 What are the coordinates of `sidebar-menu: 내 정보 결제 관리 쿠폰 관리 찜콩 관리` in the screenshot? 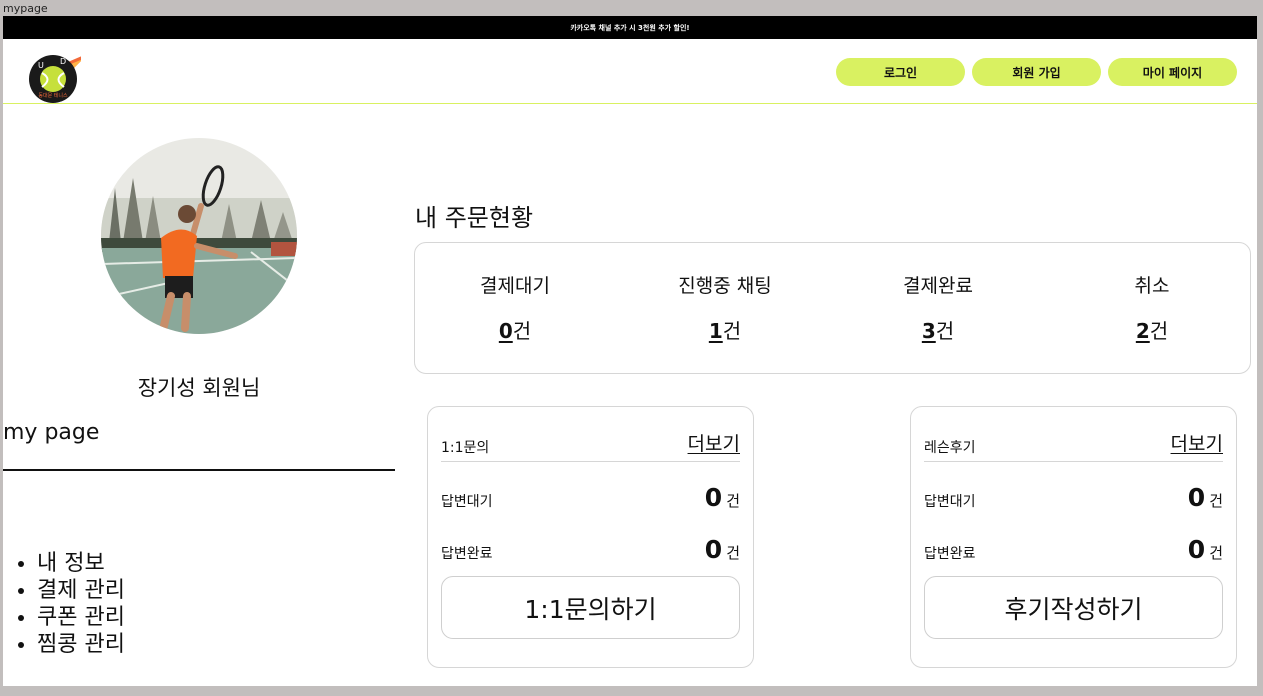 It's located at (70, 604).